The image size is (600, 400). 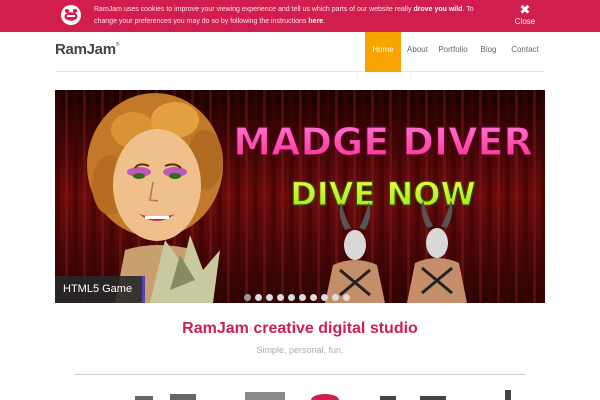 I want to click on nav-item-portfolio: Portfolio, so click(x=453, y=52).